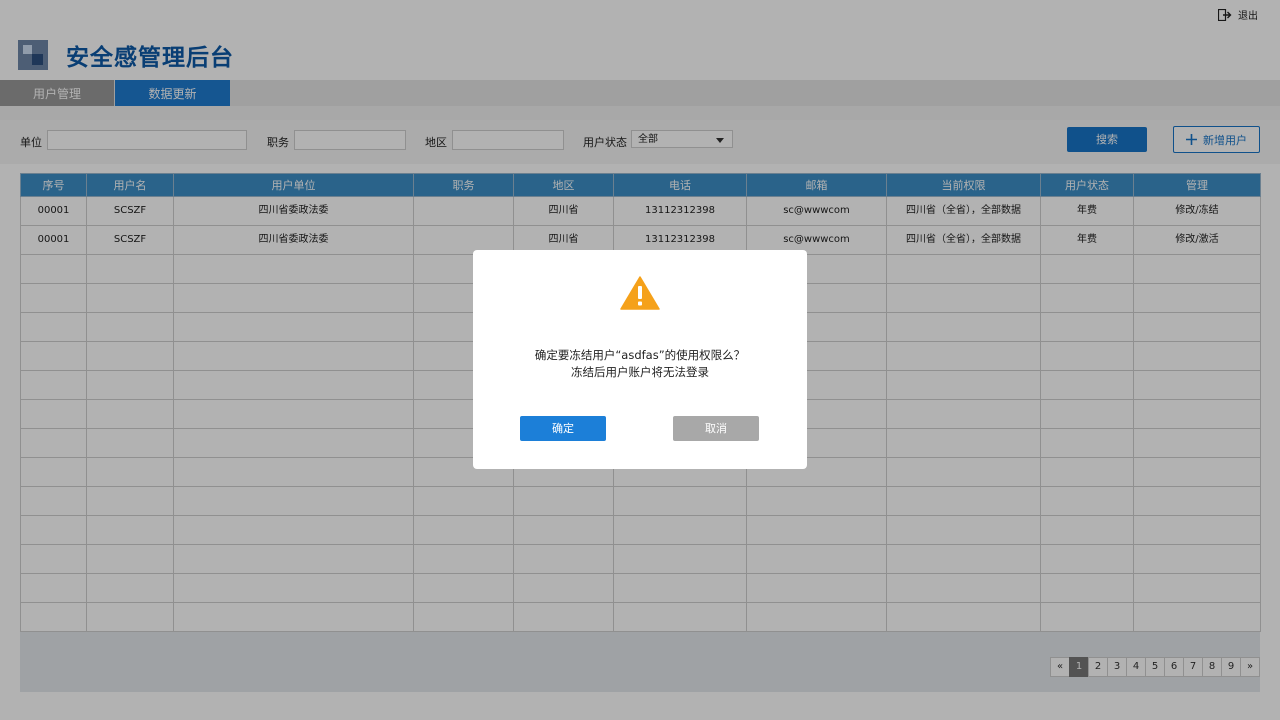 This screenshot has height=720, width=1280. Describe the element at coordinates (640, 355) in the screenshot. I see `dialog-message: 确定要冻结用户“asdfas”的使用权限么？` at that location.